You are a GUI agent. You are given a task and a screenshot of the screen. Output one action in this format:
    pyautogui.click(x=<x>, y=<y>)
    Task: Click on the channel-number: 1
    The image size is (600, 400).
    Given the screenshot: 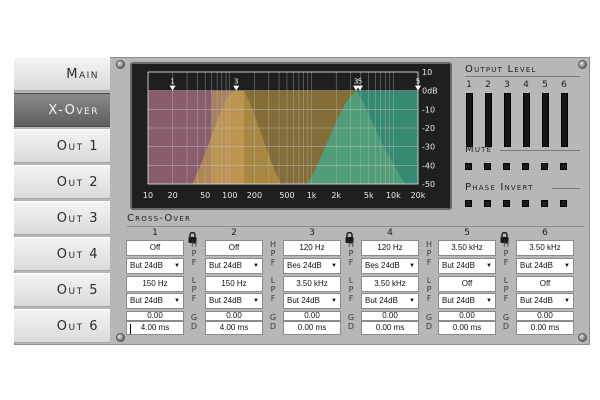 What is the action you would take?
    pyautogui.click(x=469, y=85)
    